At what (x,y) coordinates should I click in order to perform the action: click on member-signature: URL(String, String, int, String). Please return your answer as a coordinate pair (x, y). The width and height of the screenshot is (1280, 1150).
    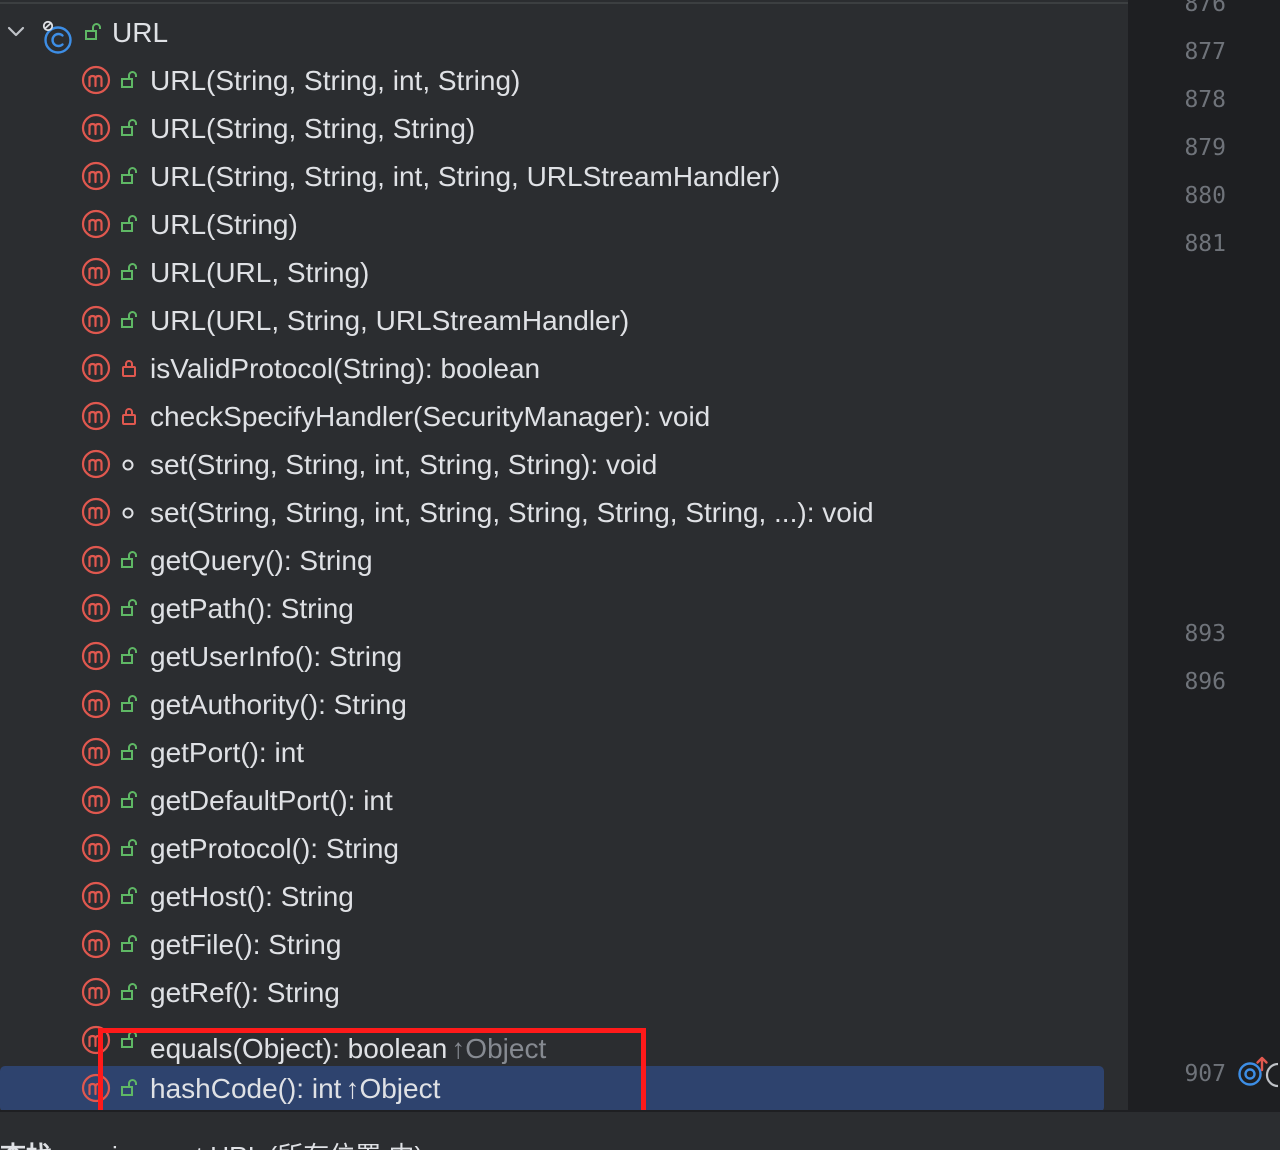
    Looking at the image, I should click on (335, 80).